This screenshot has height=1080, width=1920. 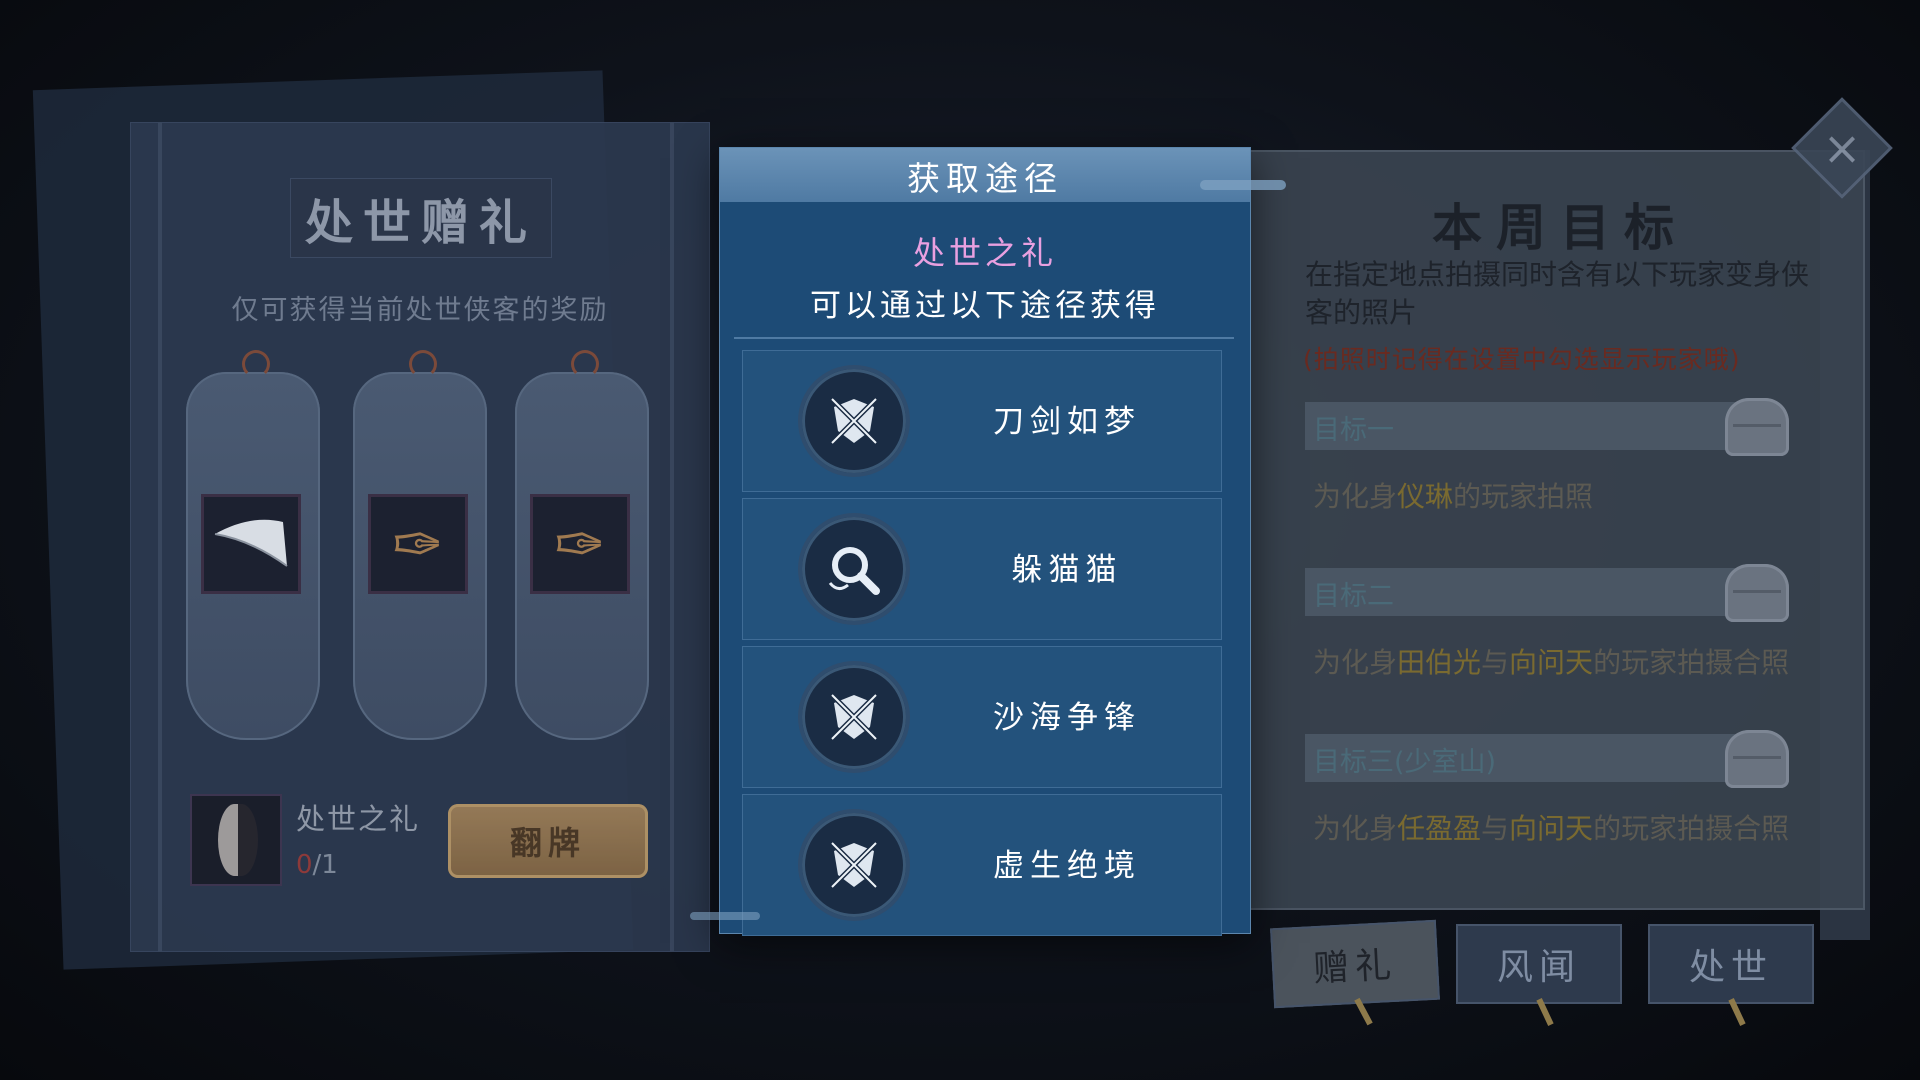 What do you see at coordinates (982, 569) in the screenshot?
I see `source-item: 躲猫猫` at bounding box center [982, 569].